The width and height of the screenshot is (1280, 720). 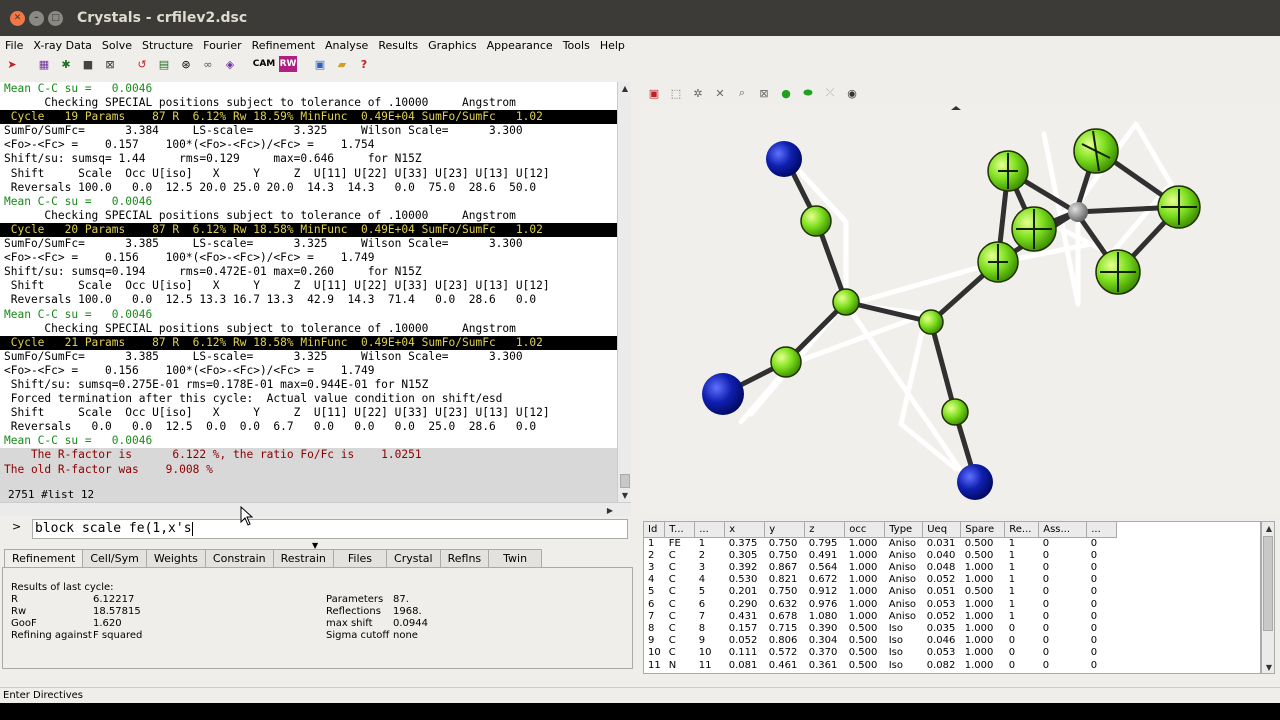 What do you see at coordinates (342, 64) in the screenshot?
I see `folder-icon: ▰` at bounding box center [342, 64].